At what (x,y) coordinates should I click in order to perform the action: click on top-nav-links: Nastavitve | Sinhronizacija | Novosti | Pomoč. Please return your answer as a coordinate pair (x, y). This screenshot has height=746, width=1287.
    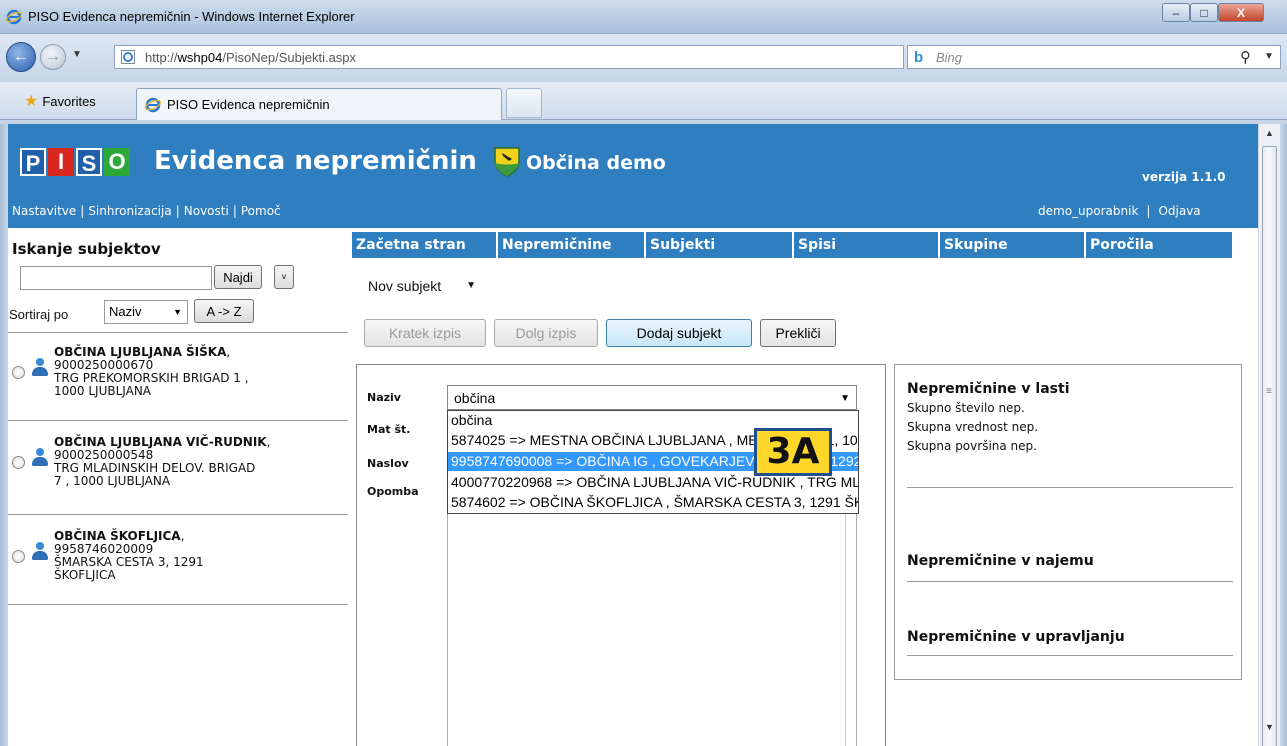
    Looking at the image, I should click on (146, 211).